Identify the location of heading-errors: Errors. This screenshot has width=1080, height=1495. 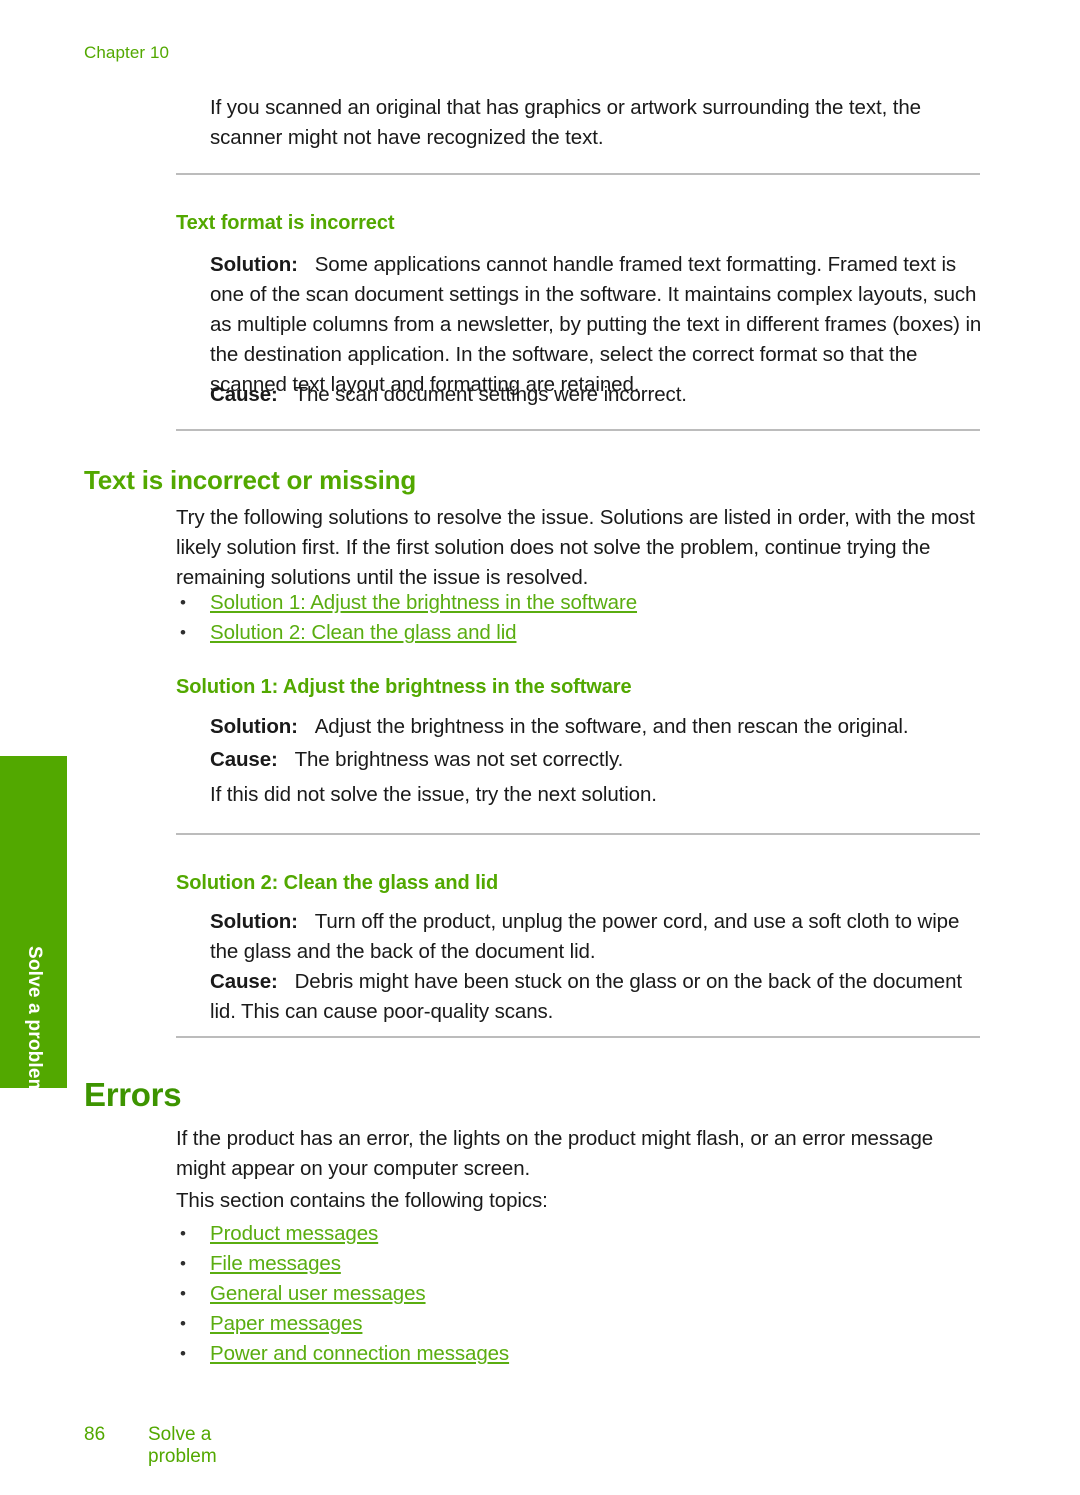
(133, 1094).